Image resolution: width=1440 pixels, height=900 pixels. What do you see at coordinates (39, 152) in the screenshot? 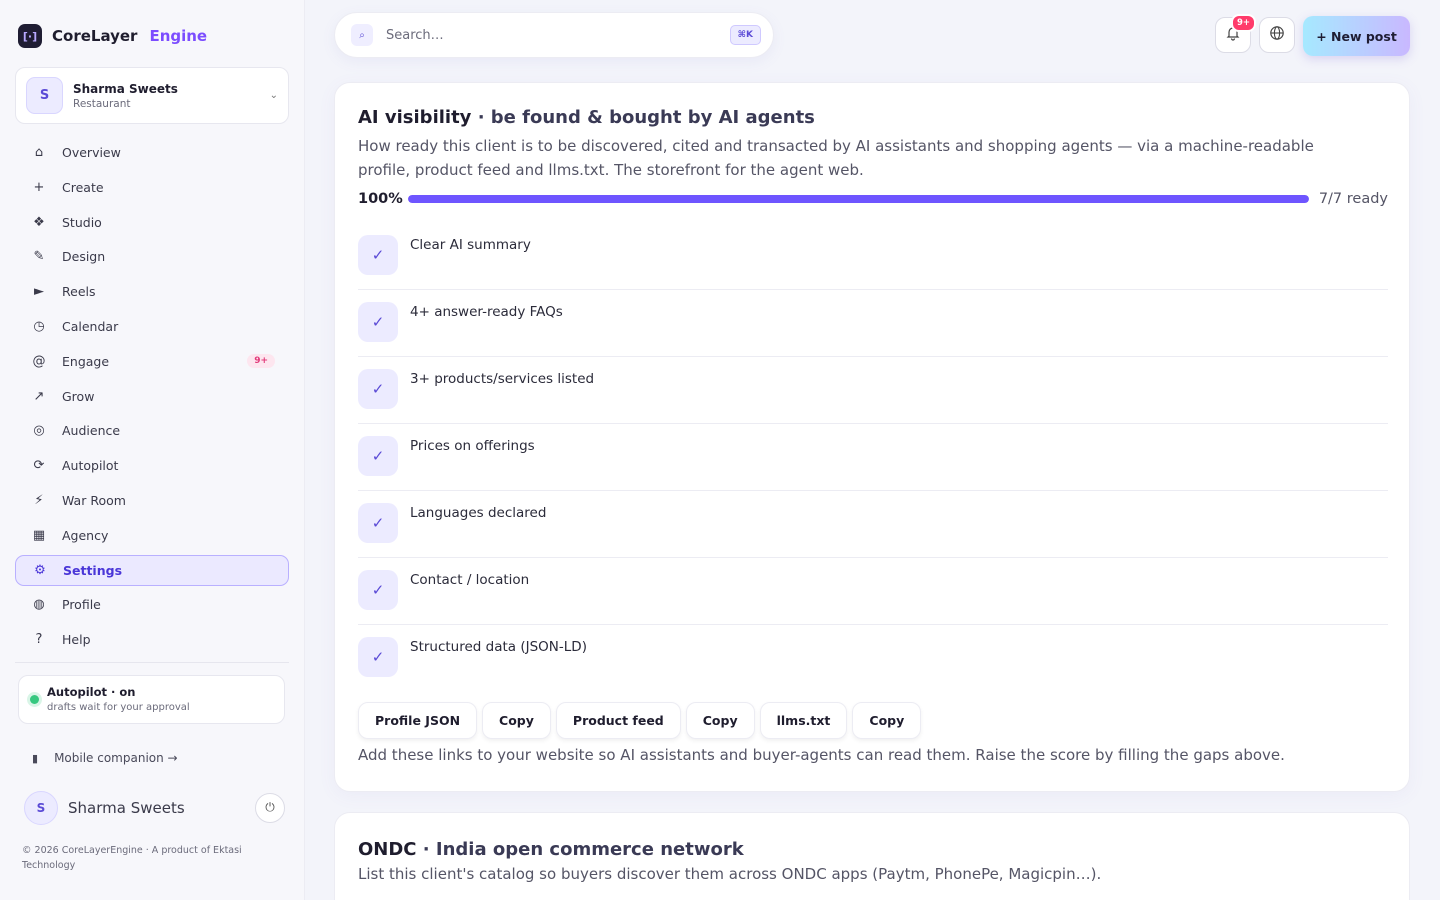
I see `home-icon: ⌂` at bounding box center [39, 152].